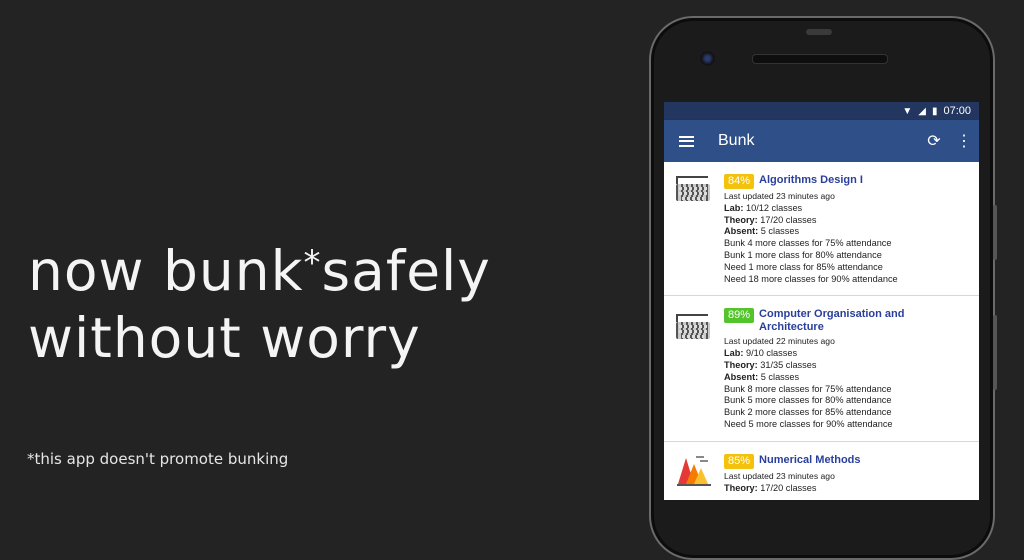 This screenshot has height=560, width=1024. I want to click on earpiece-speaker, so click(820, 59).